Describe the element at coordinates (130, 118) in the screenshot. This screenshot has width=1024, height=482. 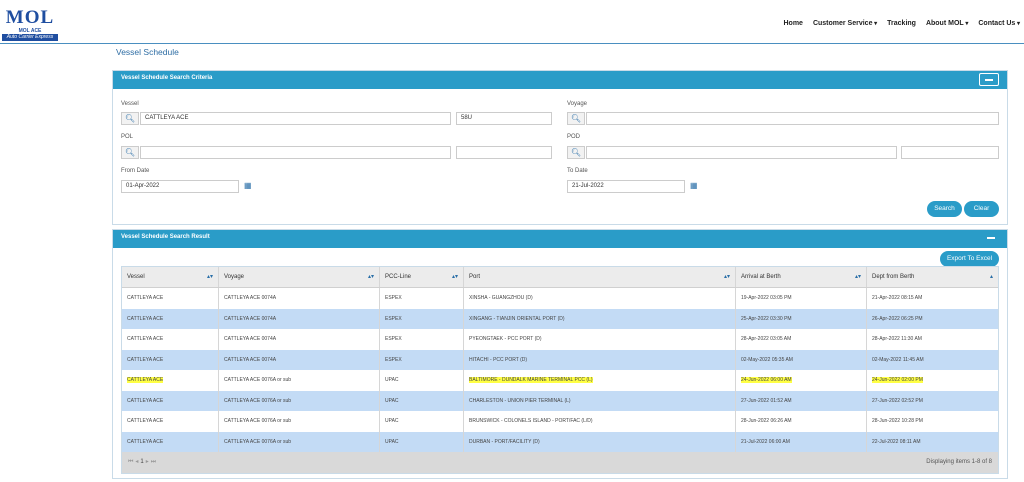
I see `vessel-search-icon: 🔍︎` at that location.